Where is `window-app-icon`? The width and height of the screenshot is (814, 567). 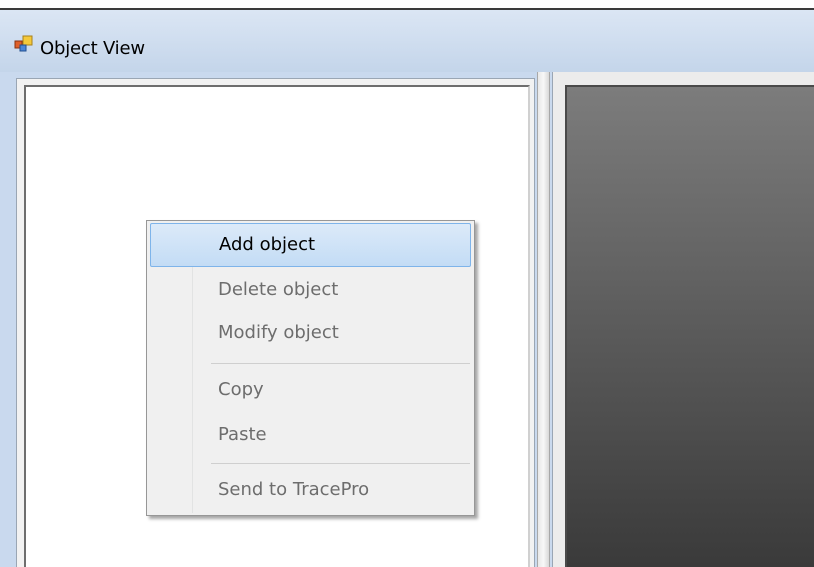
window-app-icon is located at coordinates (23, 43).